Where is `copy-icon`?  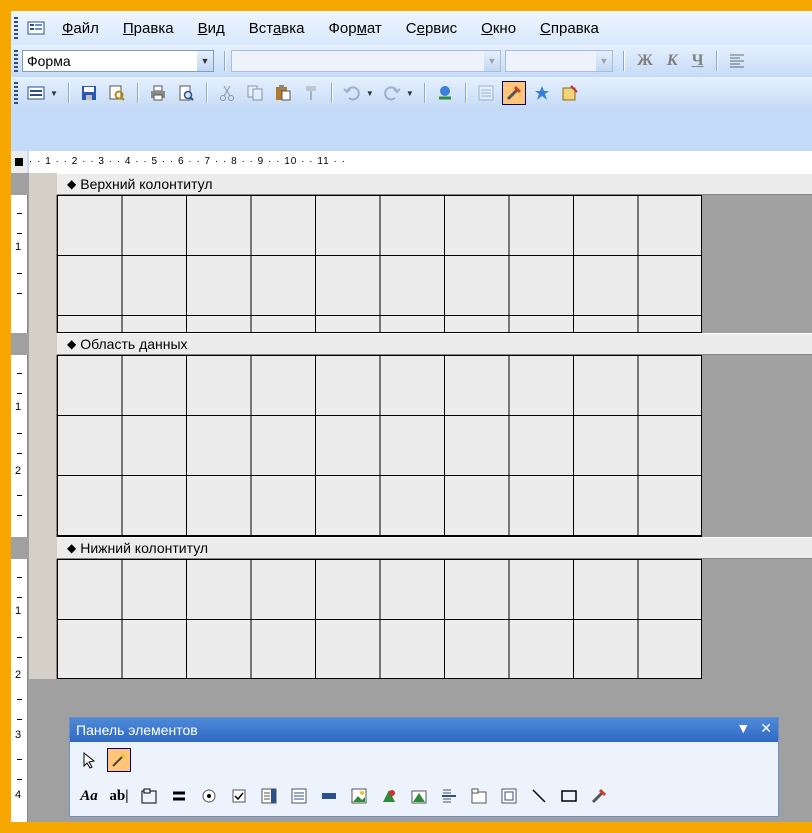 copy-icon is located at coordinates (255, 93).